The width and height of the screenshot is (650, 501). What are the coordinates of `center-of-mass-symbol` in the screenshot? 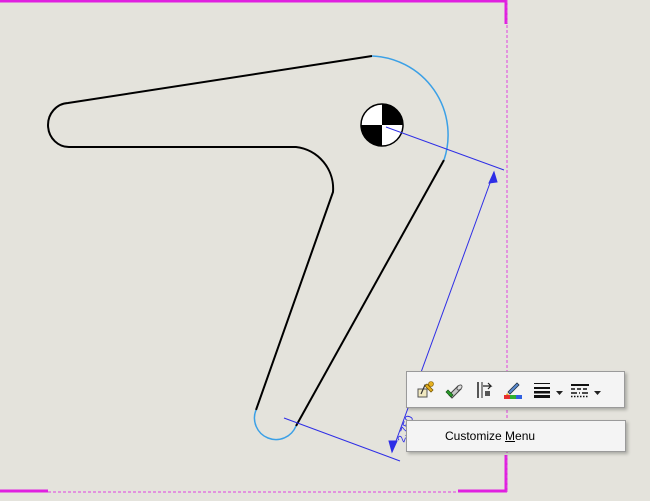 It's located at (382, 125).